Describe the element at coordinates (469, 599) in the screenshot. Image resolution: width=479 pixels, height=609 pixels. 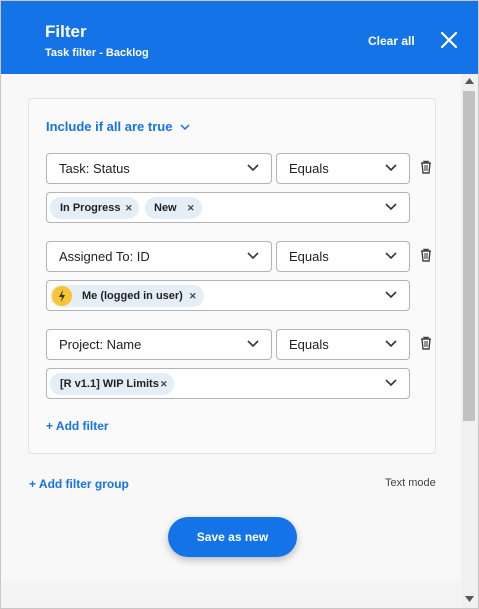
I see `scroll-down-icon` at that location.